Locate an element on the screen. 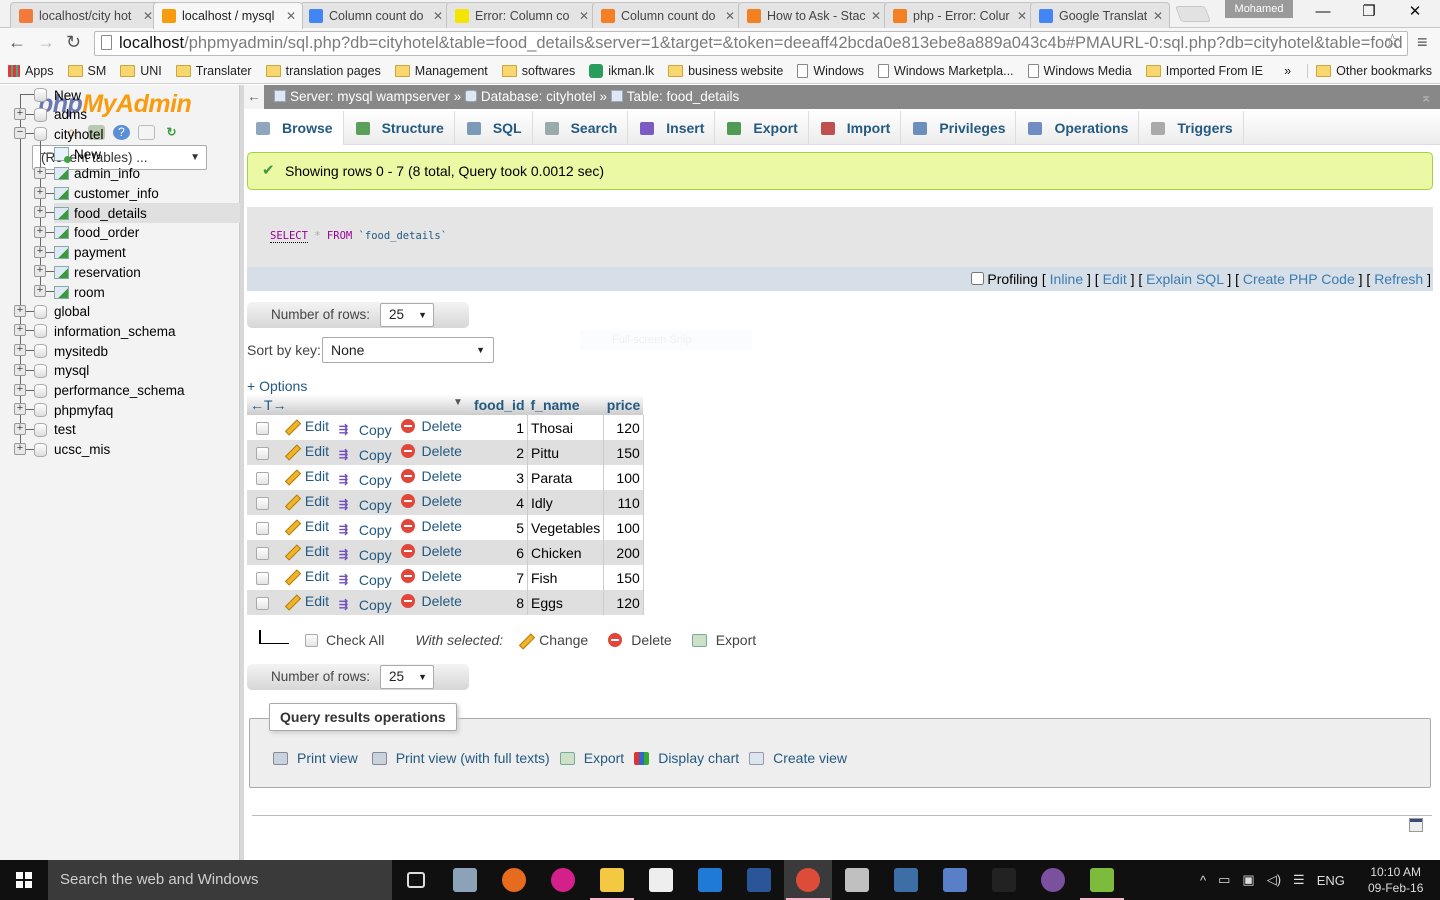  other-bookmarks: Other bookmarks is located at coordinates (1369, 70).